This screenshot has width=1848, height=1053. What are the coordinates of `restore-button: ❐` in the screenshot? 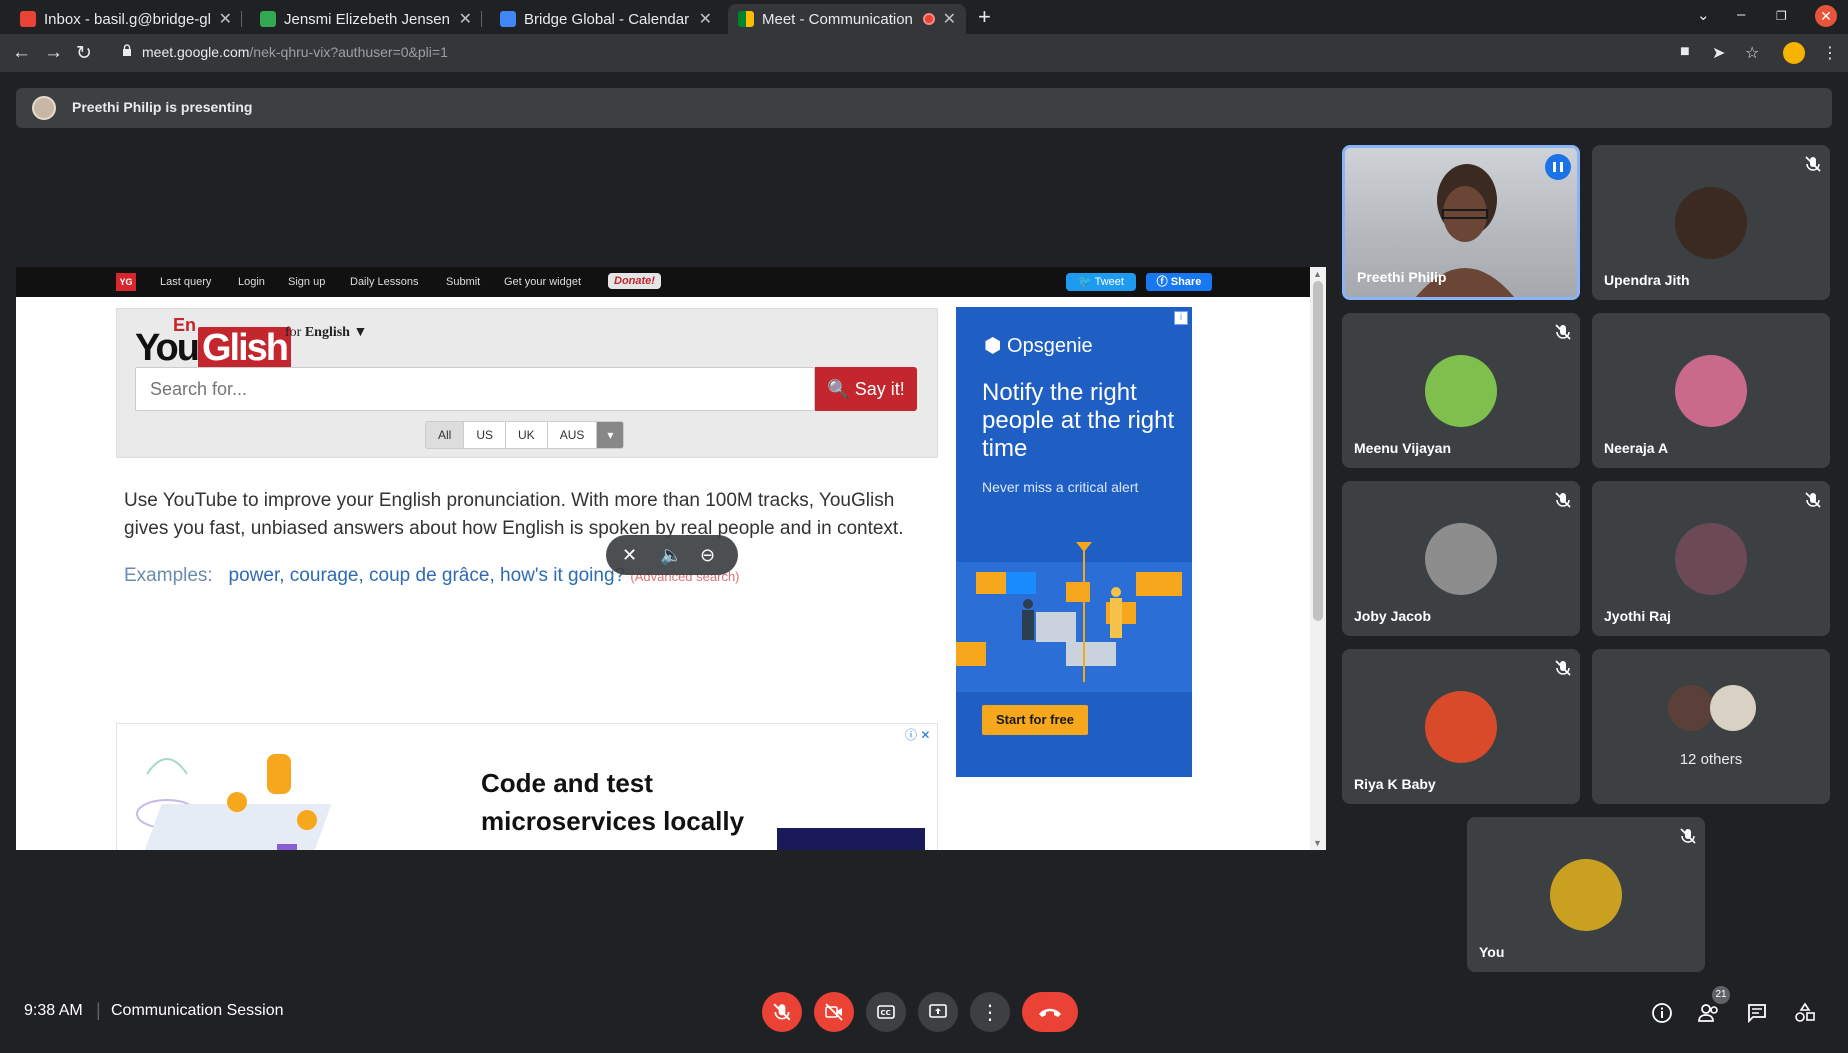 It's located at (1781, 16).